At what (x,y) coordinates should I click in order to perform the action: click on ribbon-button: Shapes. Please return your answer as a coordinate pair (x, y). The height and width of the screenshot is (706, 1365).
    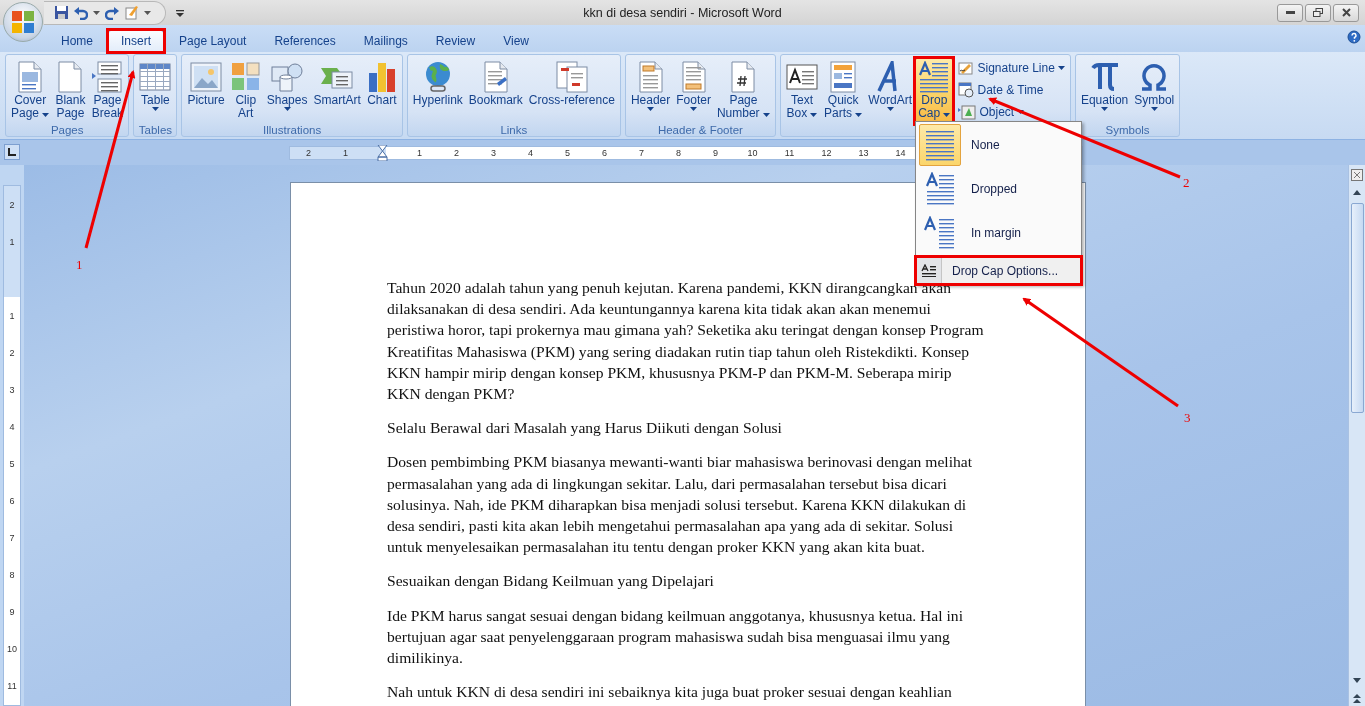
    Looking at the image, I should click on (287, 91).